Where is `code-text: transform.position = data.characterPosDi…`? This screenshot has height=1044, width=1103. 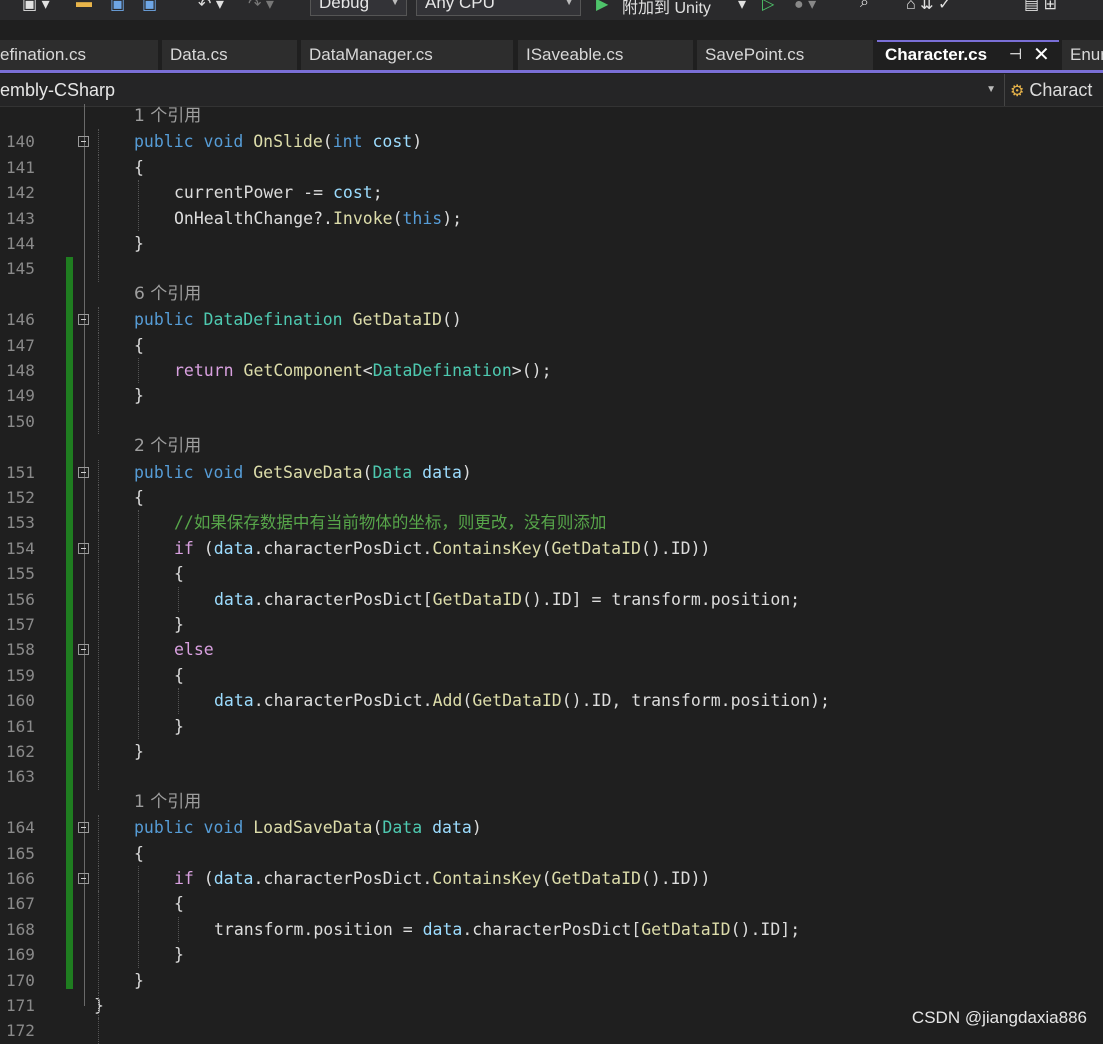 code-text: transform.position = data.characterPosDi… is located at coordinates (507, 929).